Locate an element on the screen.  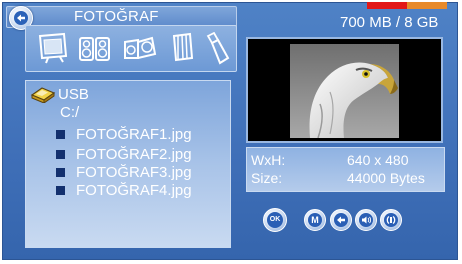
size-label: Size: is located at coordinates (267, 178).